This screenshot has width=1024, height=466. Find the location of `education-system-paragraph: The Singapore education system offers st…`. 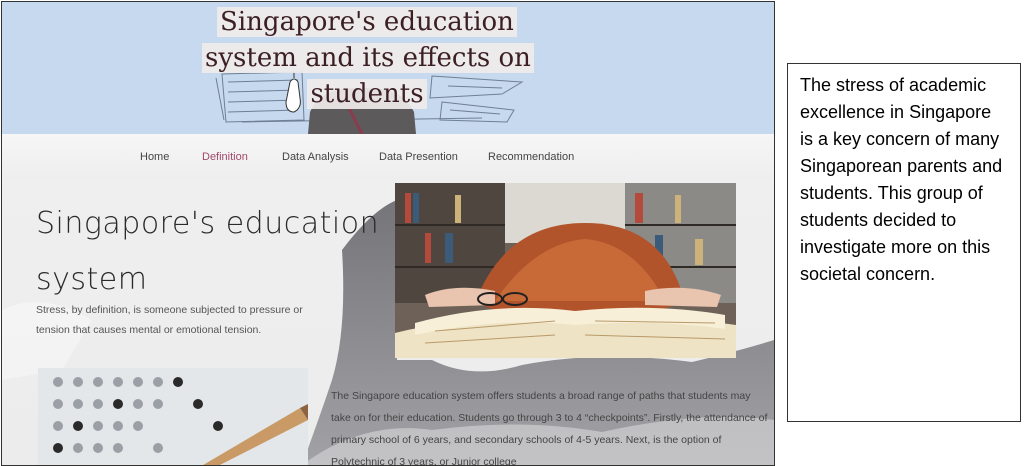

education-system-paragraph: The Singapore education system offers st… is located at coordinates (549, 427).